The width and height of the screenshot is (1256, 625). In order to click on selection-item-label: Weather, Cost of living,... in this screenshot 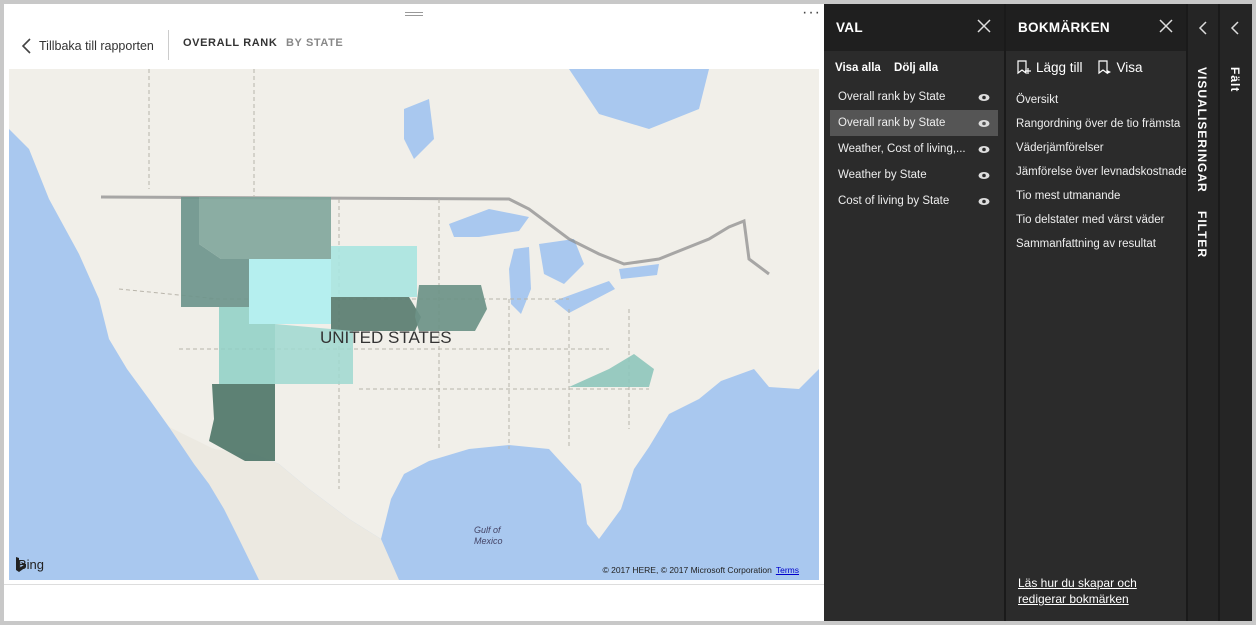, I will do `click(902, 149)`.